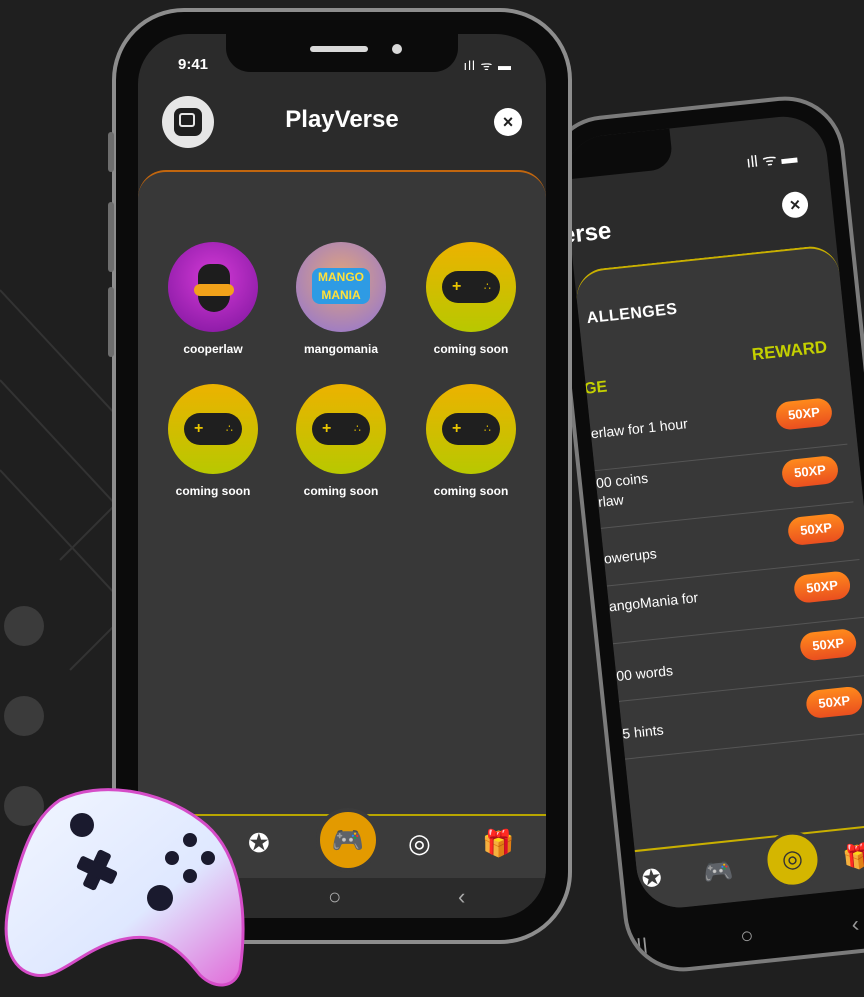  Describe the element at coordinates (596, 388) in the screenshot. I see `challenge-column-header: GE` at that location.